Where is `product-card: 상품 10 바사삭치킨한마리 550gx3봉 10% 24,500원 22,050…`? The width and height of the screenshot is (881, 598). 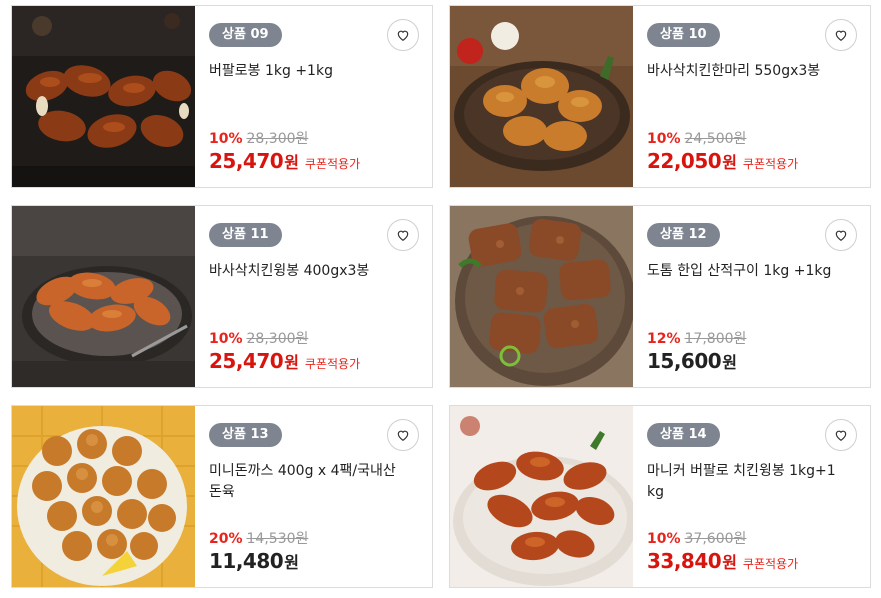 product-card: 상품 10 바사삭치킨한마리 550gx3봉 10% 24,500원 22,050… is located at coordinates (660, 96).